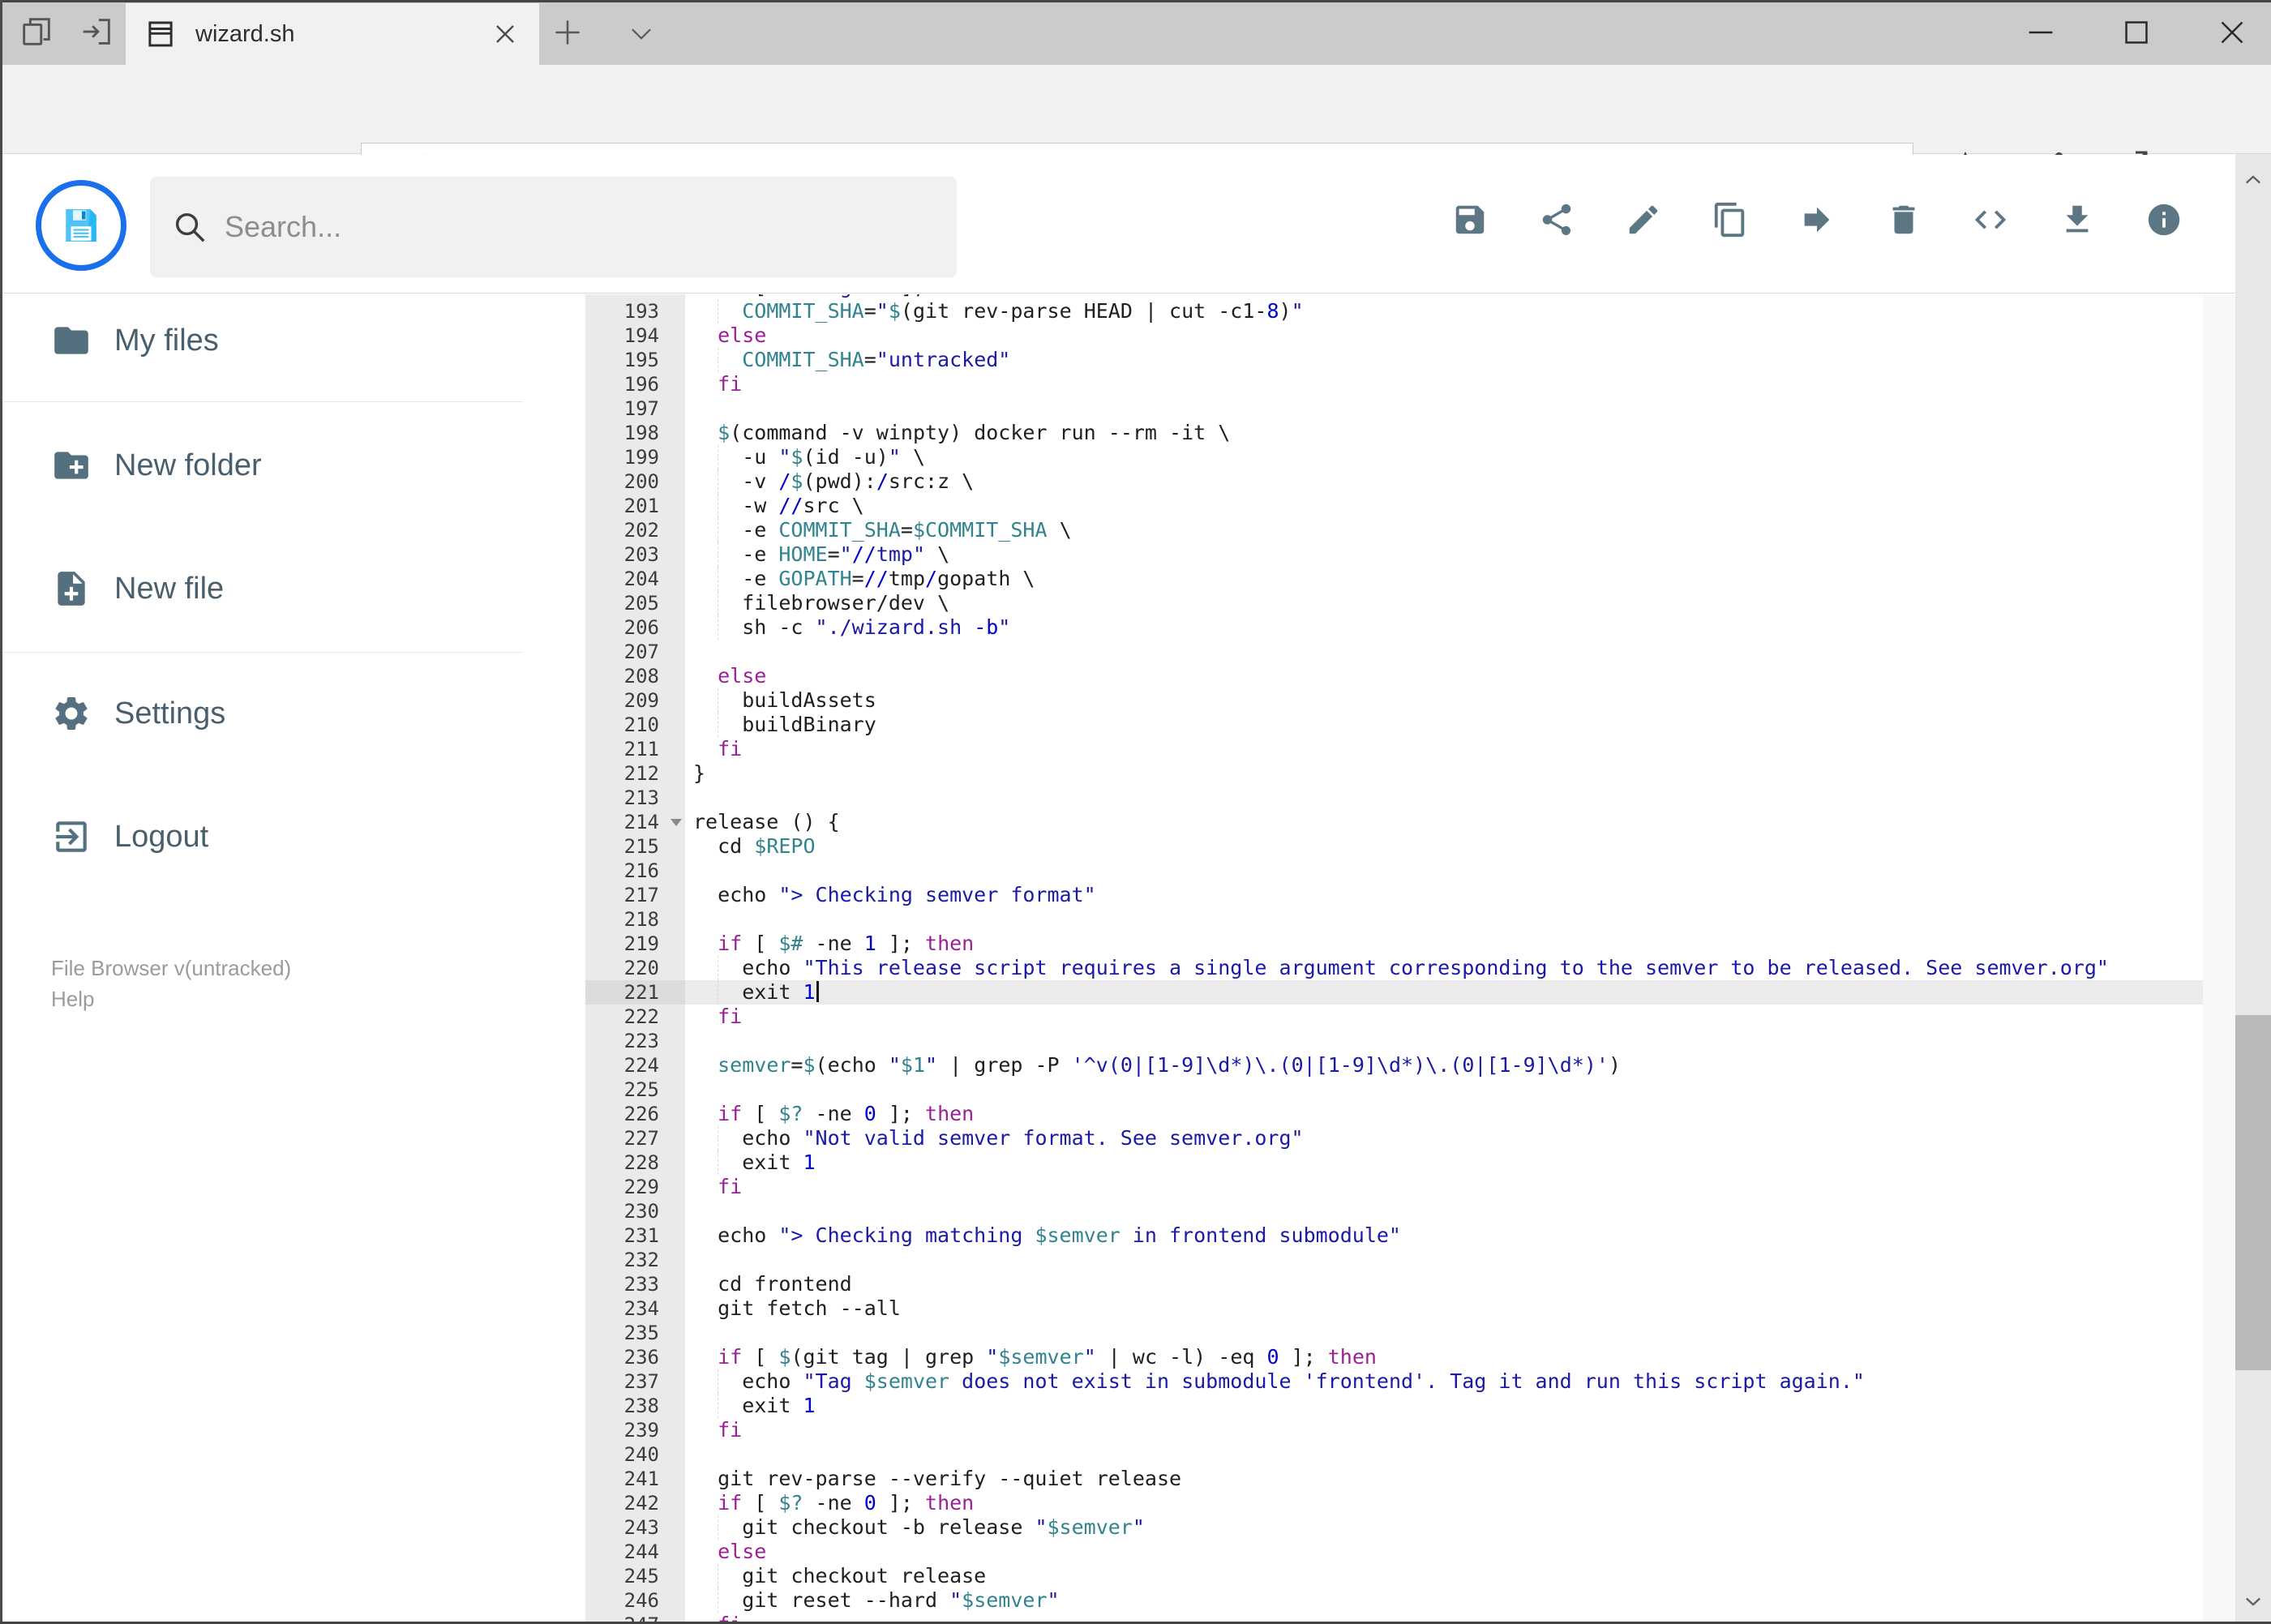 The image size is (2271, 1624). Describe the element at coordinates (1394, 1576) in the screenshot. I see `code-line: 245 git checkout release` at that location.